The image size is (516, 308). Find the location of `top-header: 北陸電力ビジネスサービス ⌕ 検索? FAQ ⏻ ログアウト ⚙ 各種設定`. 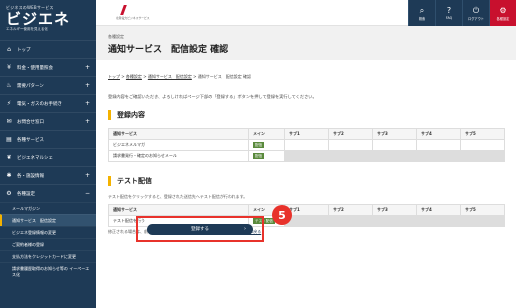

top-header: 北陸電力ビジネスサービス ⌕ 検索? FAQ ⏻ ログアウト ⚙ 各種設定 is located at coordinates (306, 13).